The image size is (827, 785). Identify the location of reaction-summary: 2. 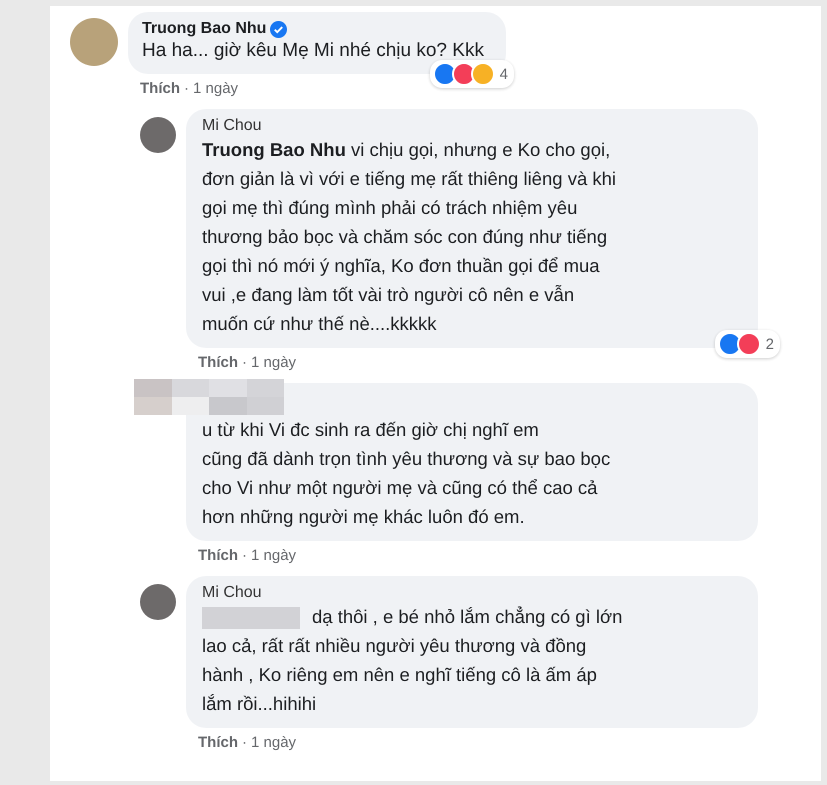
(747, 344).